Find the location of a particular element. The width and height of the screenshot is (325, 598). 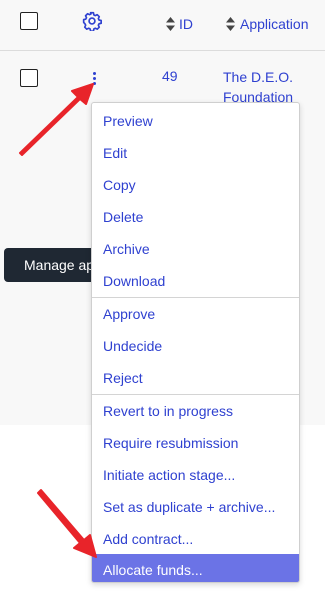

menu-item-delete: Delete is located at coordinates (195, 217).